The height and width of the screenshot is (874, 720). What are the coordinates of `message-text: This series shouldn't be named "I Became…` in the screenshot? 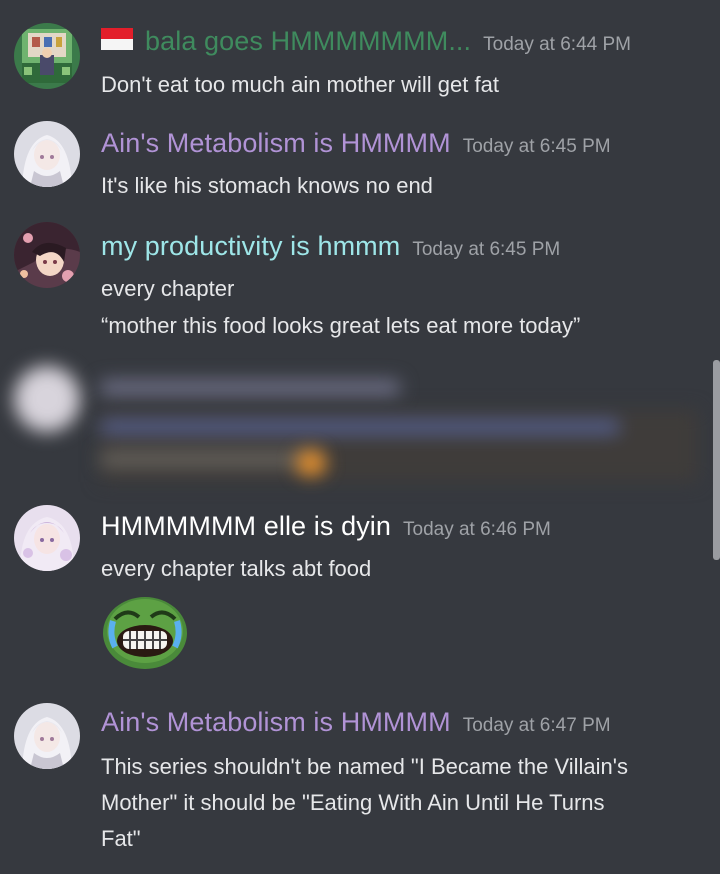 It's located at (364, 766).